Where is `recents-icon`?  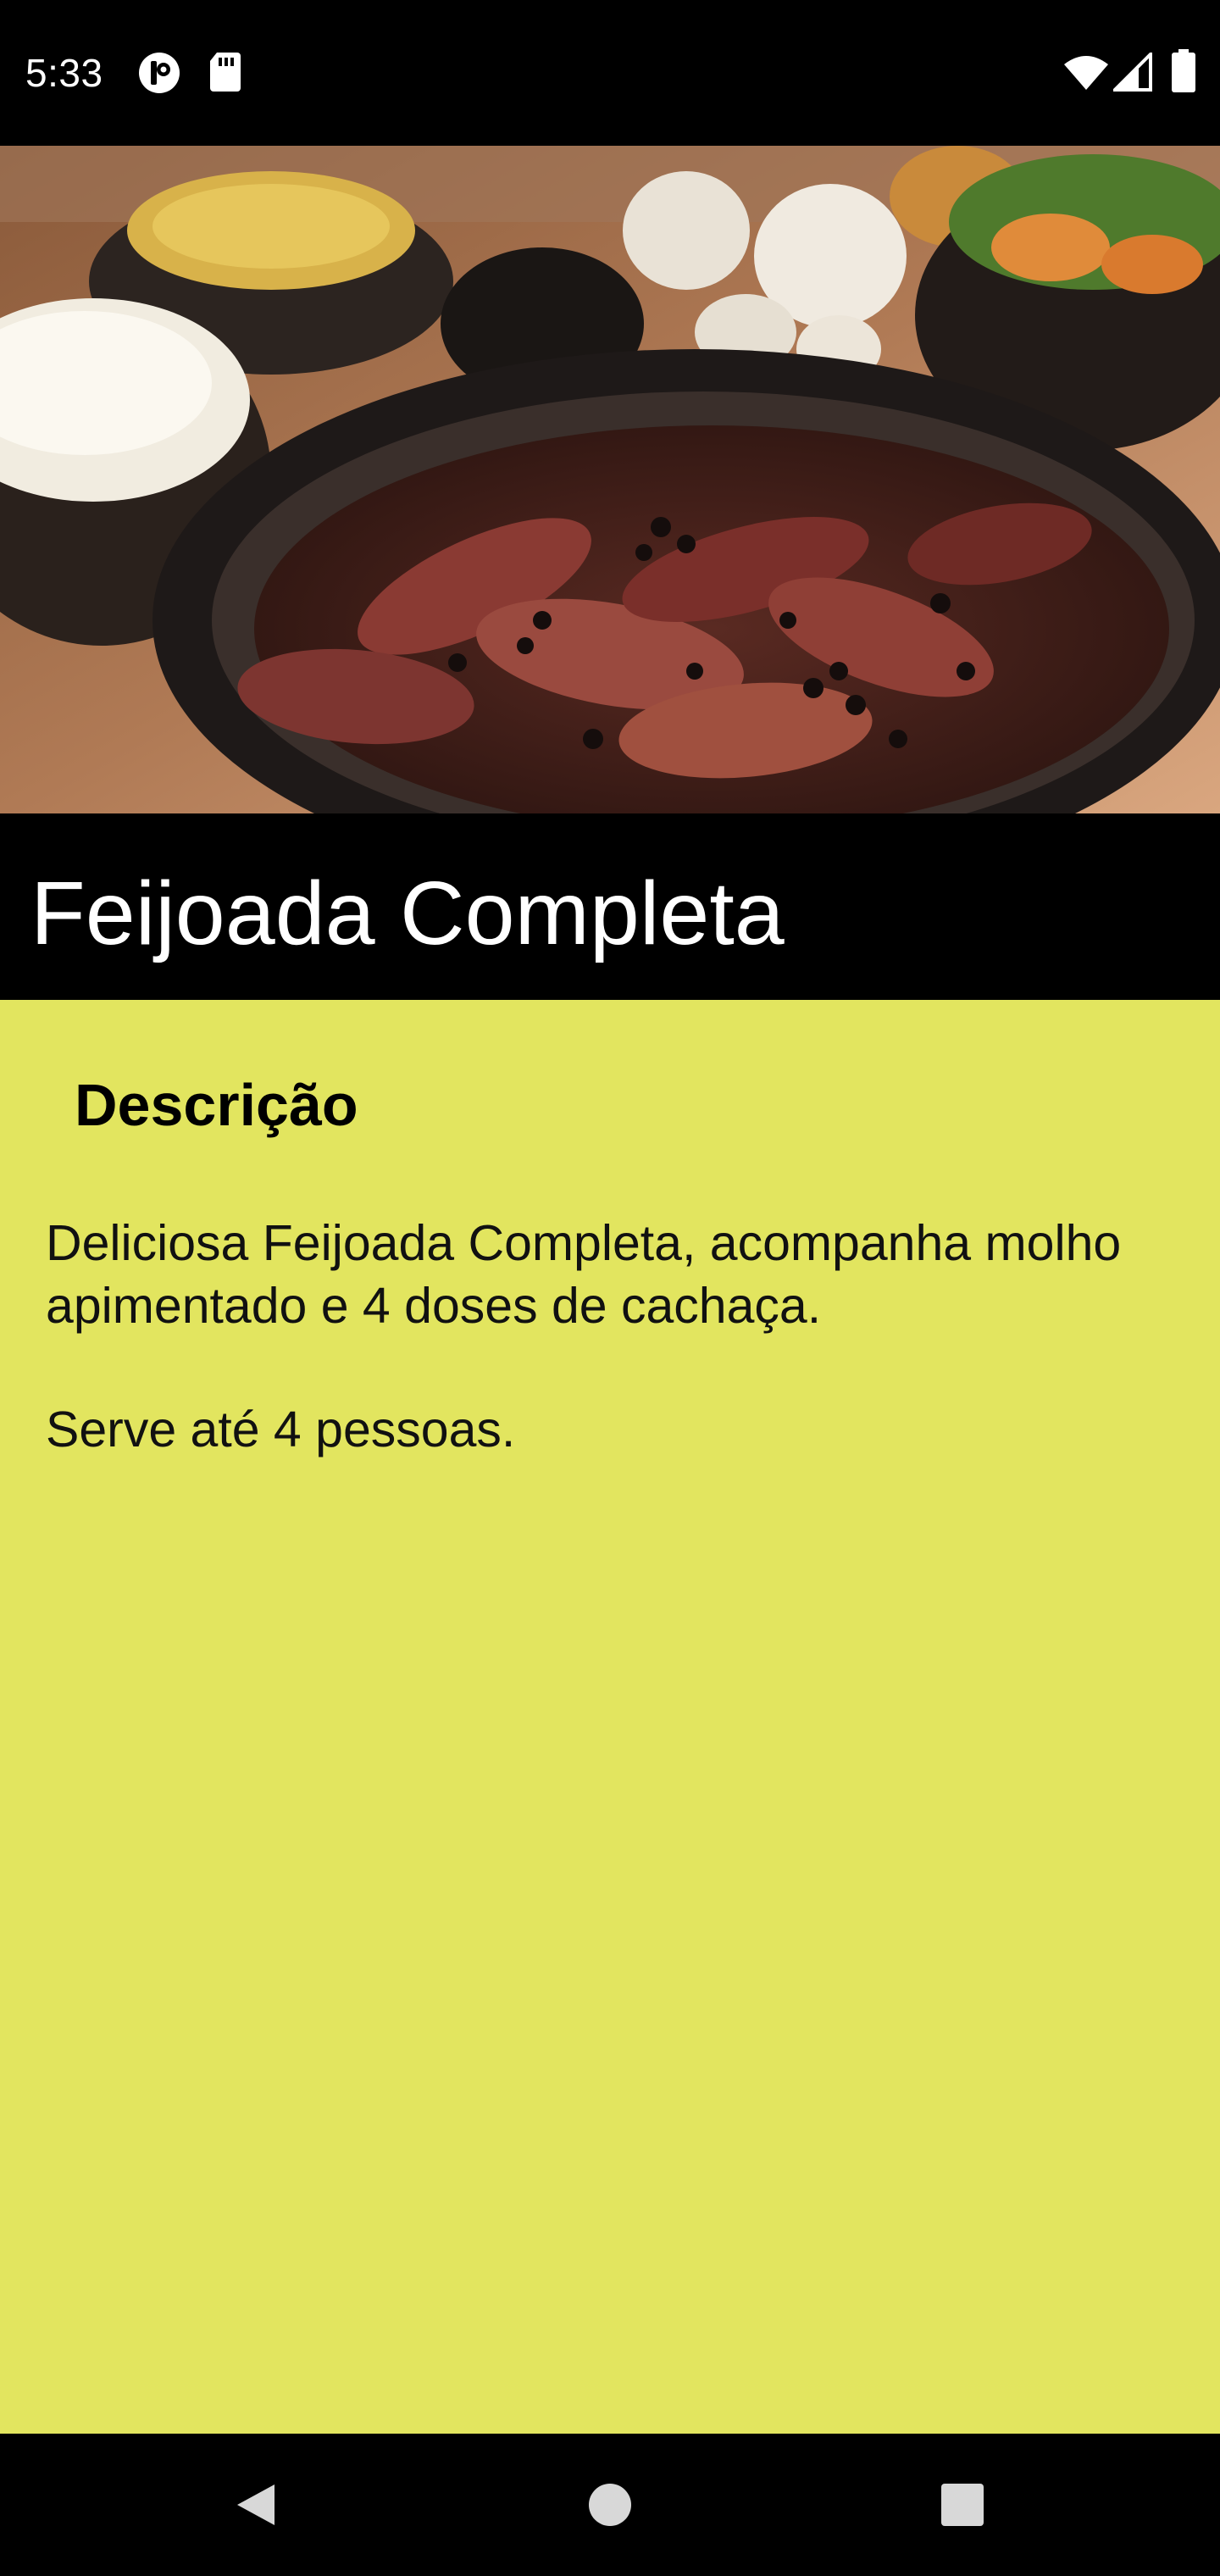
recents-icon is located at coordinates (962, 2504).